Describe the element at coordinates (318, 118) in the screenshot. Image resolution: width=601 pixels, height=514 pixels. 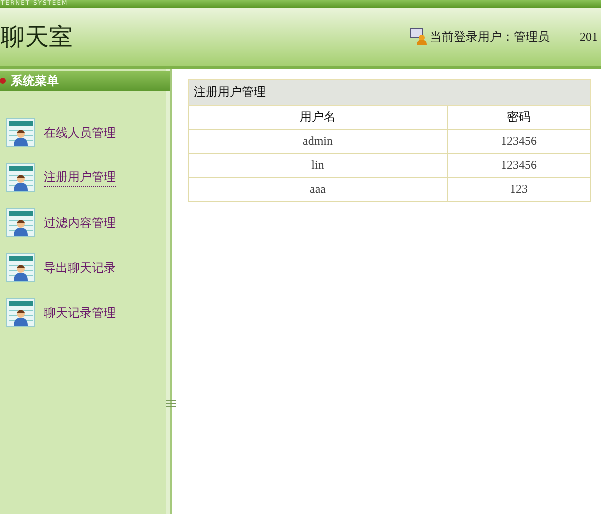
I see `column-header: 用户名` at that location.